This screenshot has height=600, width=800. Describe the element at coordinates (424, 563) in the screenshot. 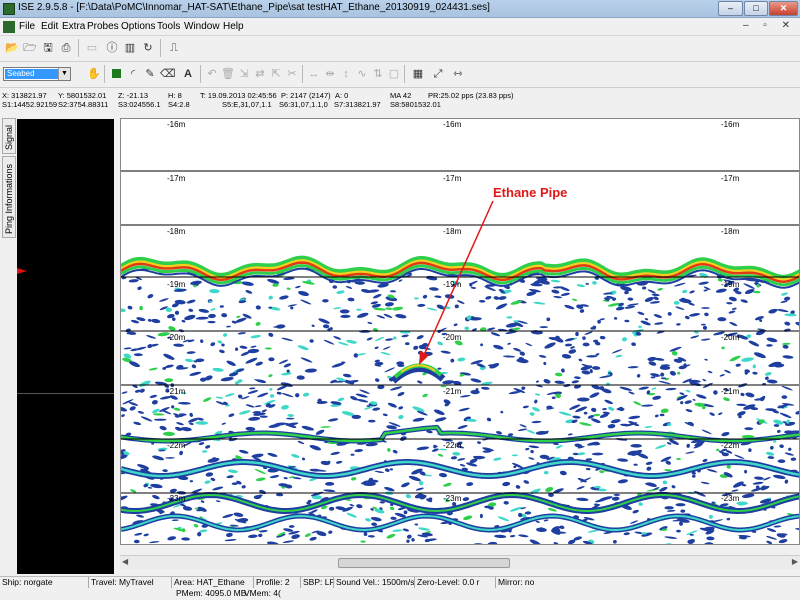

I see `scroll-thumb` at that location.